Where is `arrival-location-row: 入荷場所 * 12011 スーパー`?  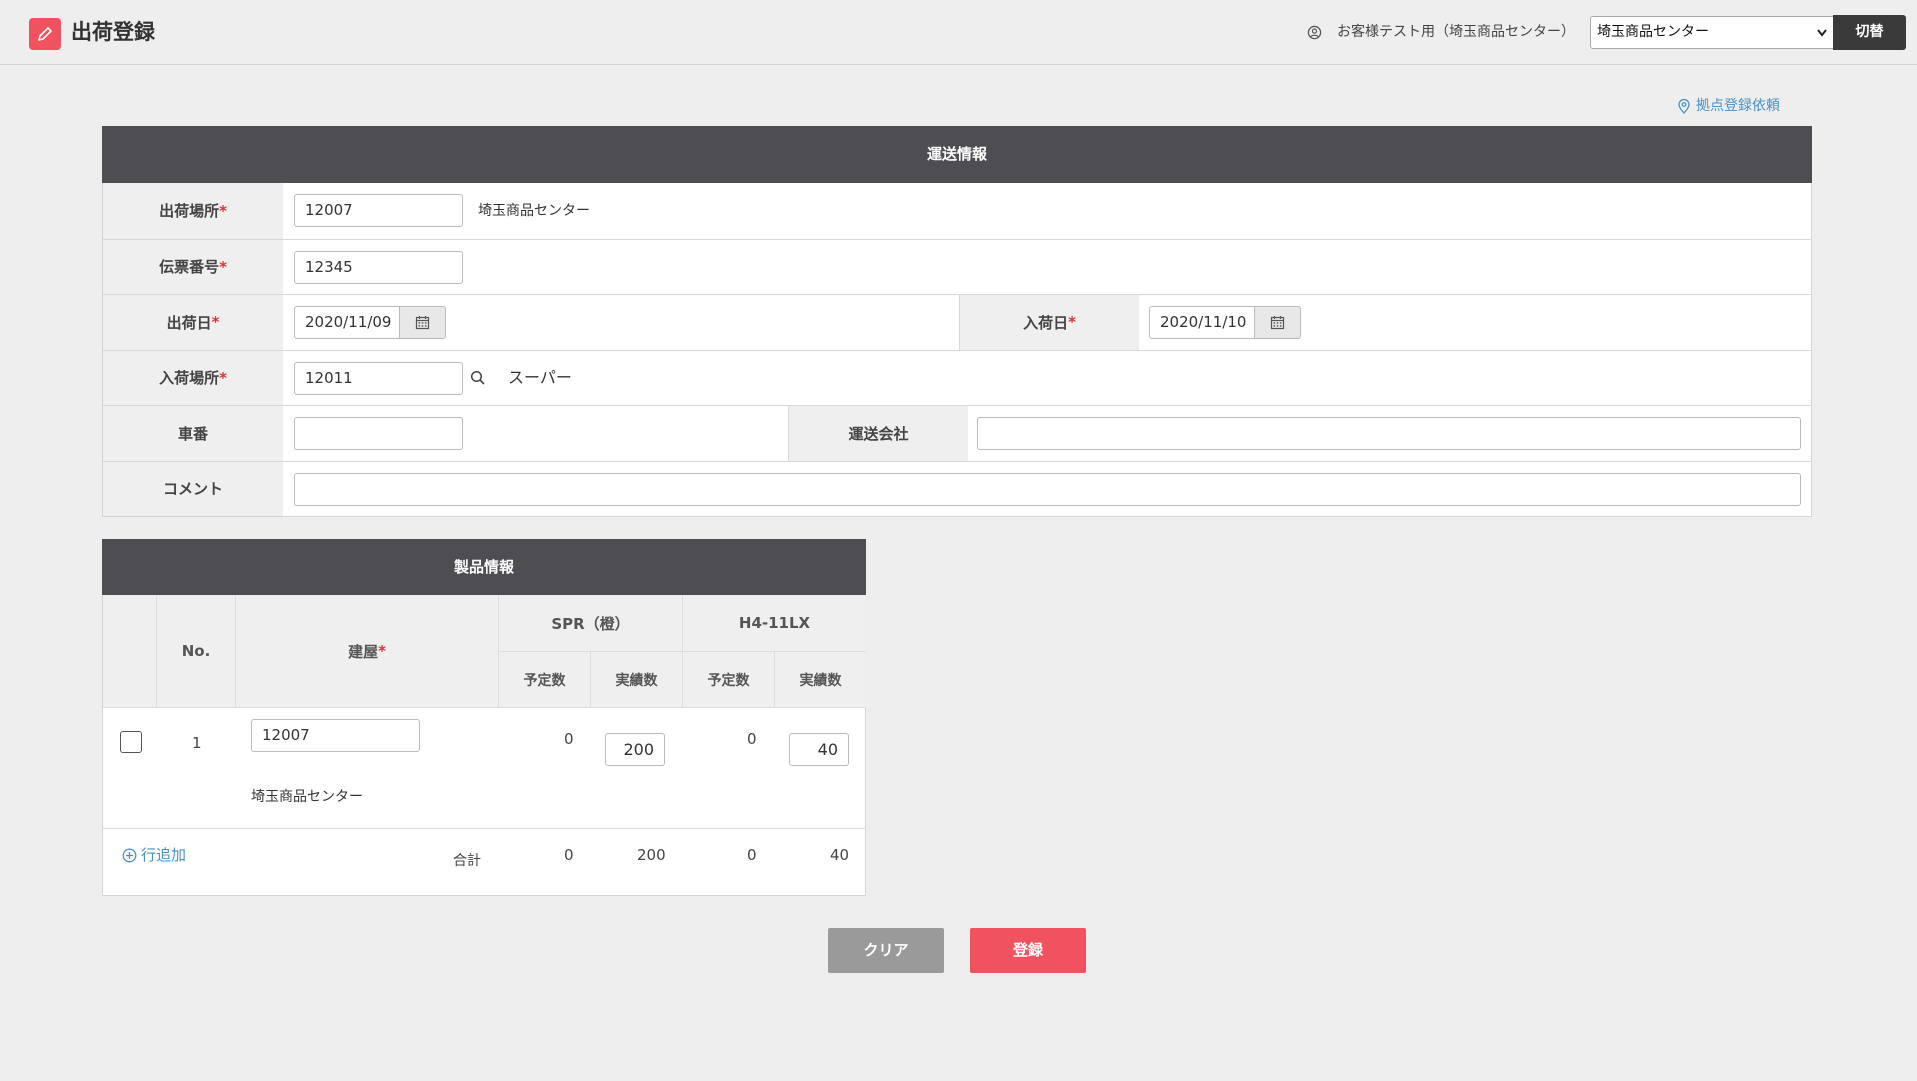 arrival-location-row: 入荷場所 * 12011 スーパー is located at coordinates (957, 377).